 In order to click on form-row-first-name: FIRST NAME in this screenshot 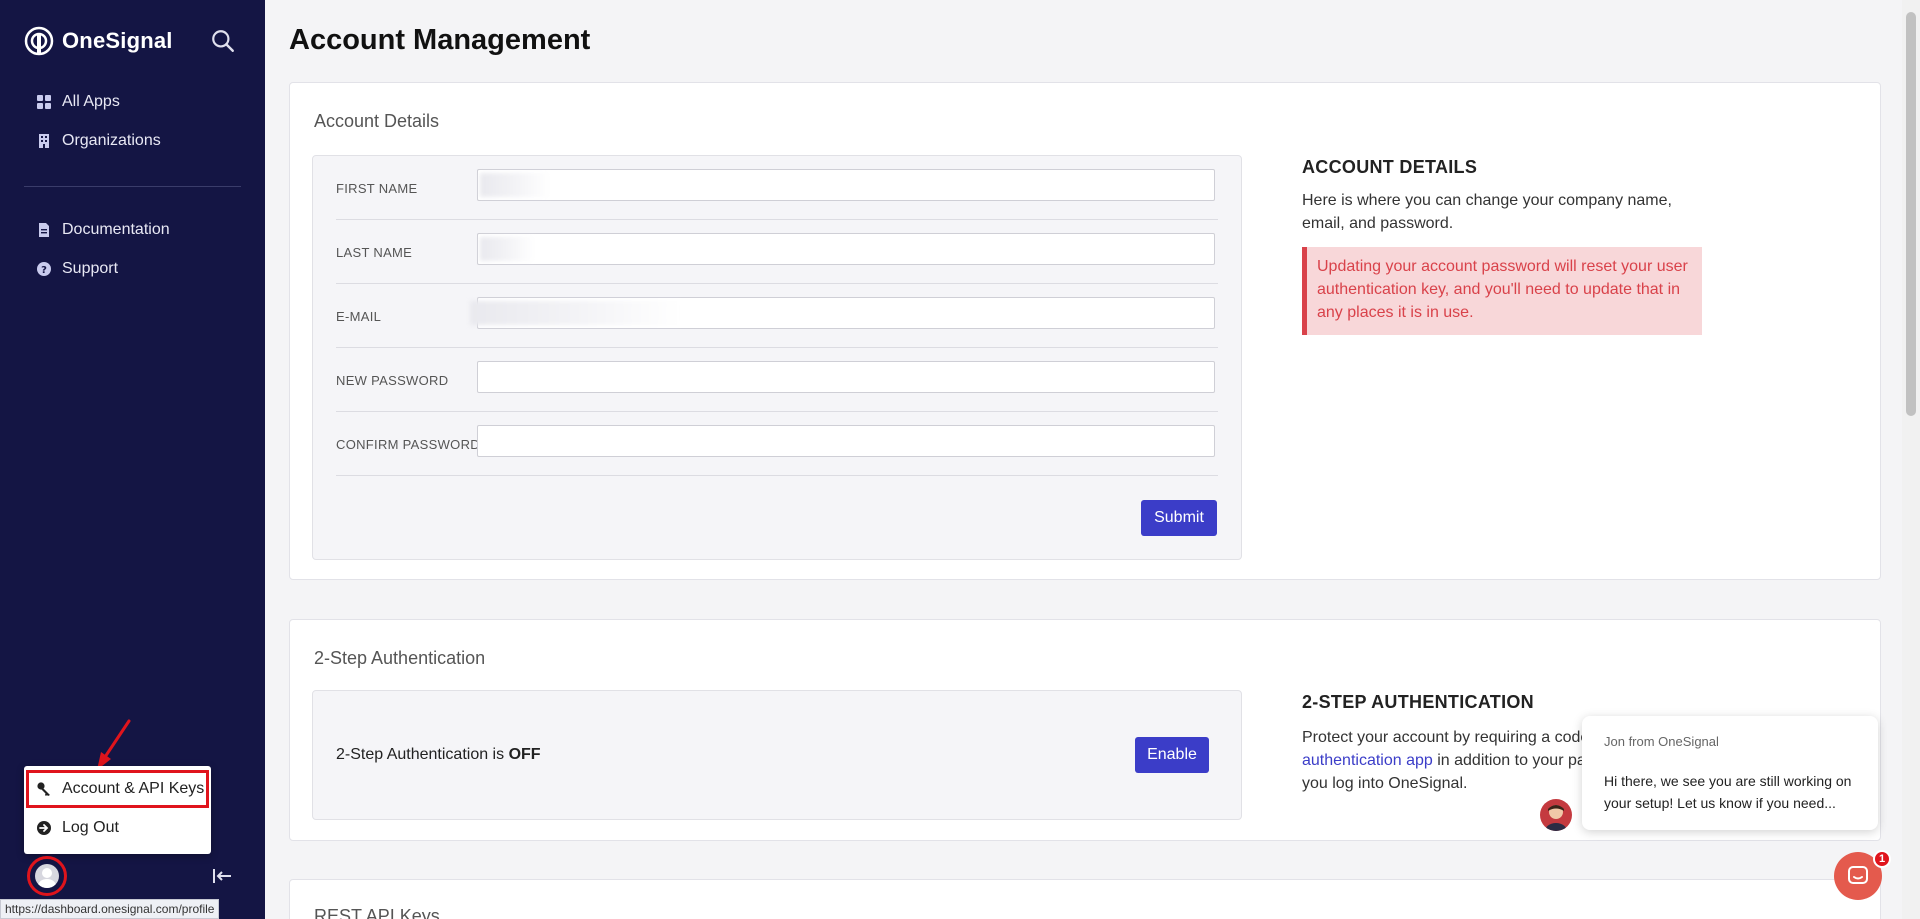, I will do `click(777, 188)`.